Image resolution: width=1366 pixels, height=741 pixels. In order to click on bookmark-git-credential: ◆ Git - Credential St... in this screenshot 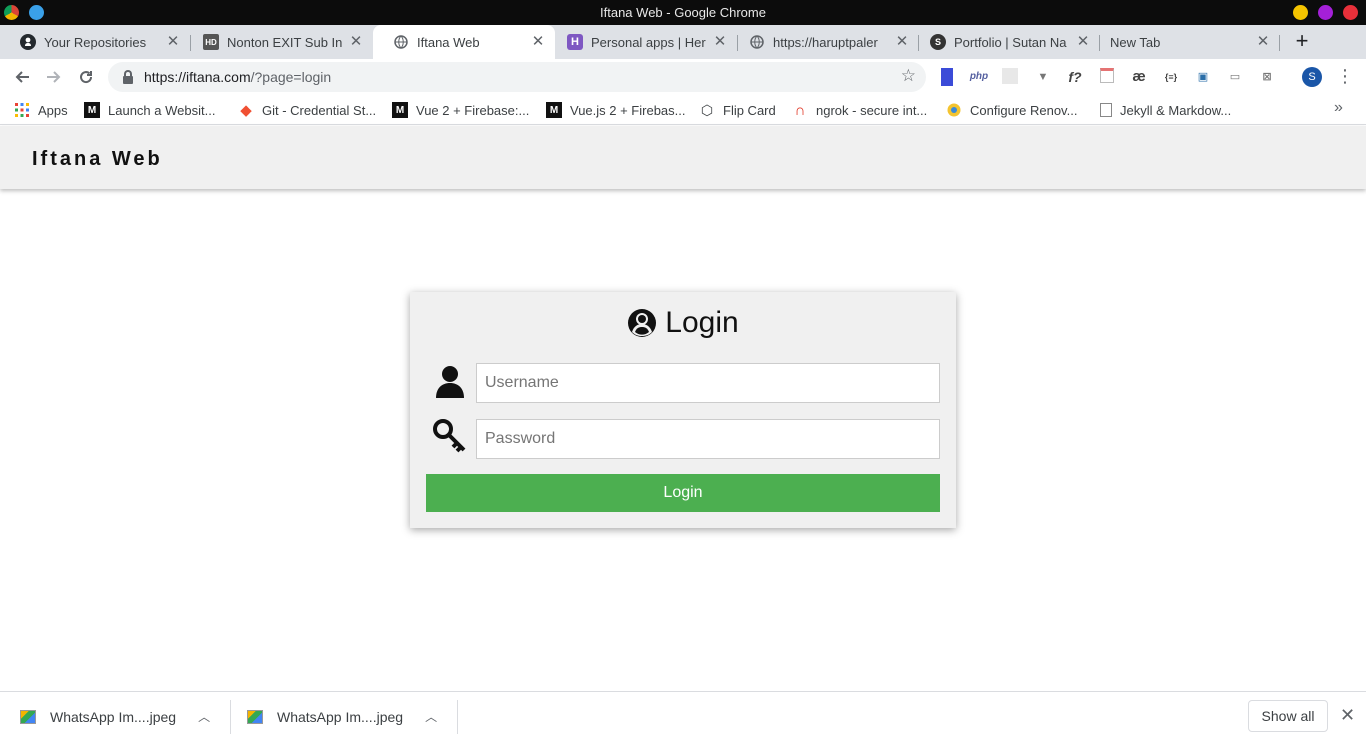, I will do `click(307, 110)`.